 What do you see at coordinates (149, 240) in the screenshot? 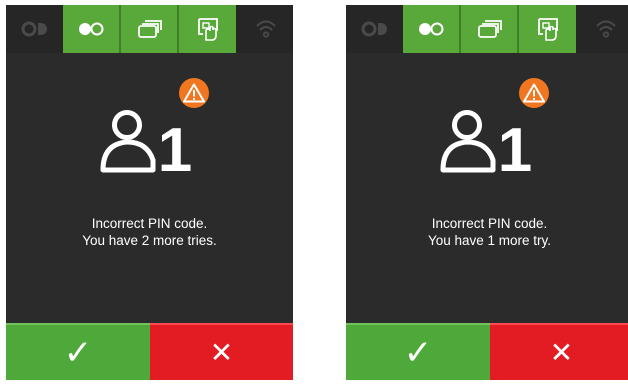
I see `error-message-line2: You have 2 more tries.` at bounding box center [149, 240].